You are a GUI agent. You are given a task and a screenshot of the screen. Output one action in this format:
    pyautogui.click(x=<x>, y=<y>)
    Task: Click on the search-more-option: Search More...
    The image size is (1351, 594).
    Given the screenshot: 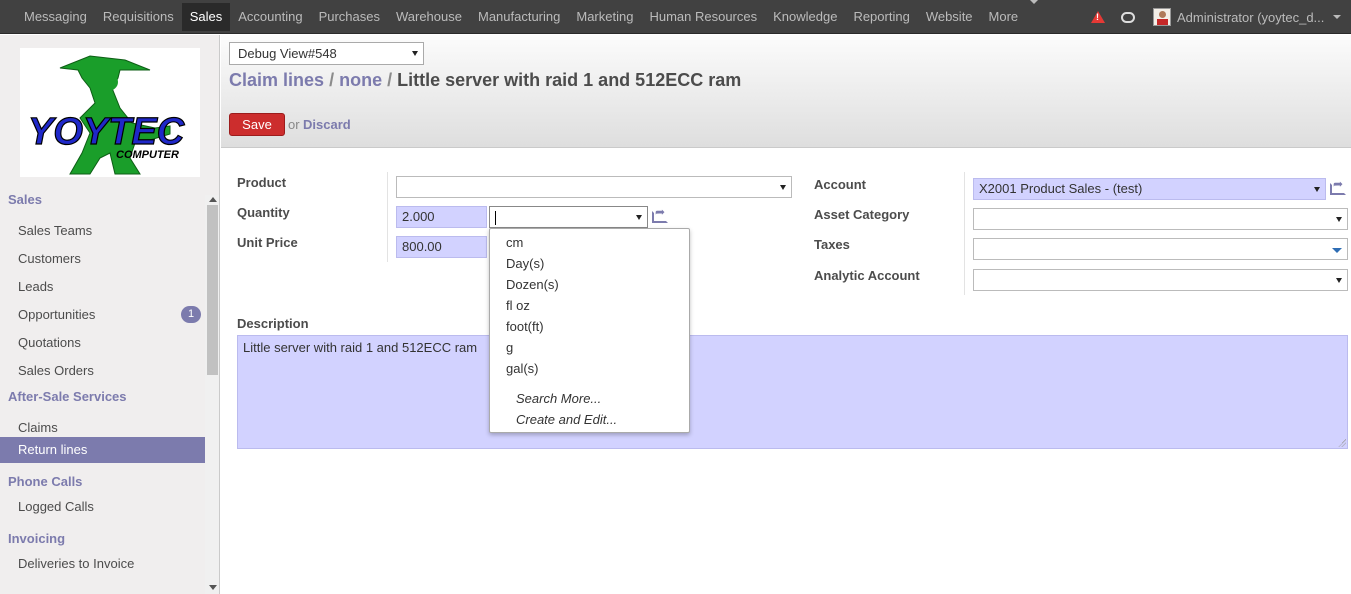 What is the action you would take?
    pyautogui.click(x=558, y=398)
    